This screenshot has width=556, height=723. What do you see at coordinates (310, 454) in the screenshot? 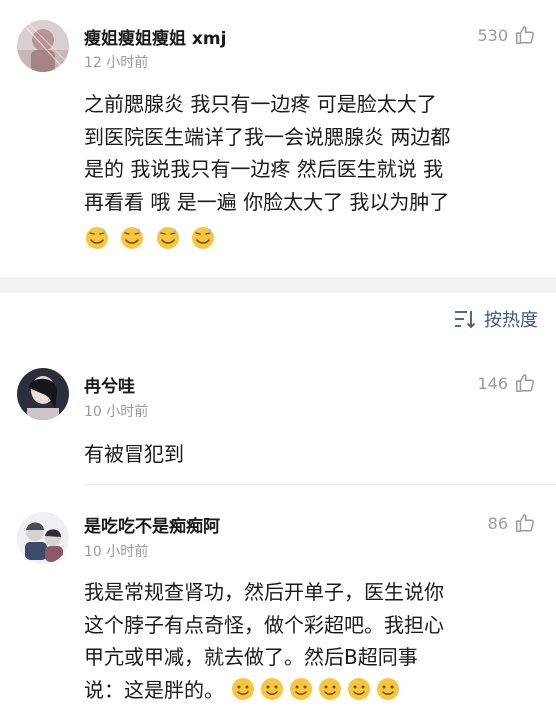
I see `comment-text: 有被冒犯到` at bounding box center [310, 454].